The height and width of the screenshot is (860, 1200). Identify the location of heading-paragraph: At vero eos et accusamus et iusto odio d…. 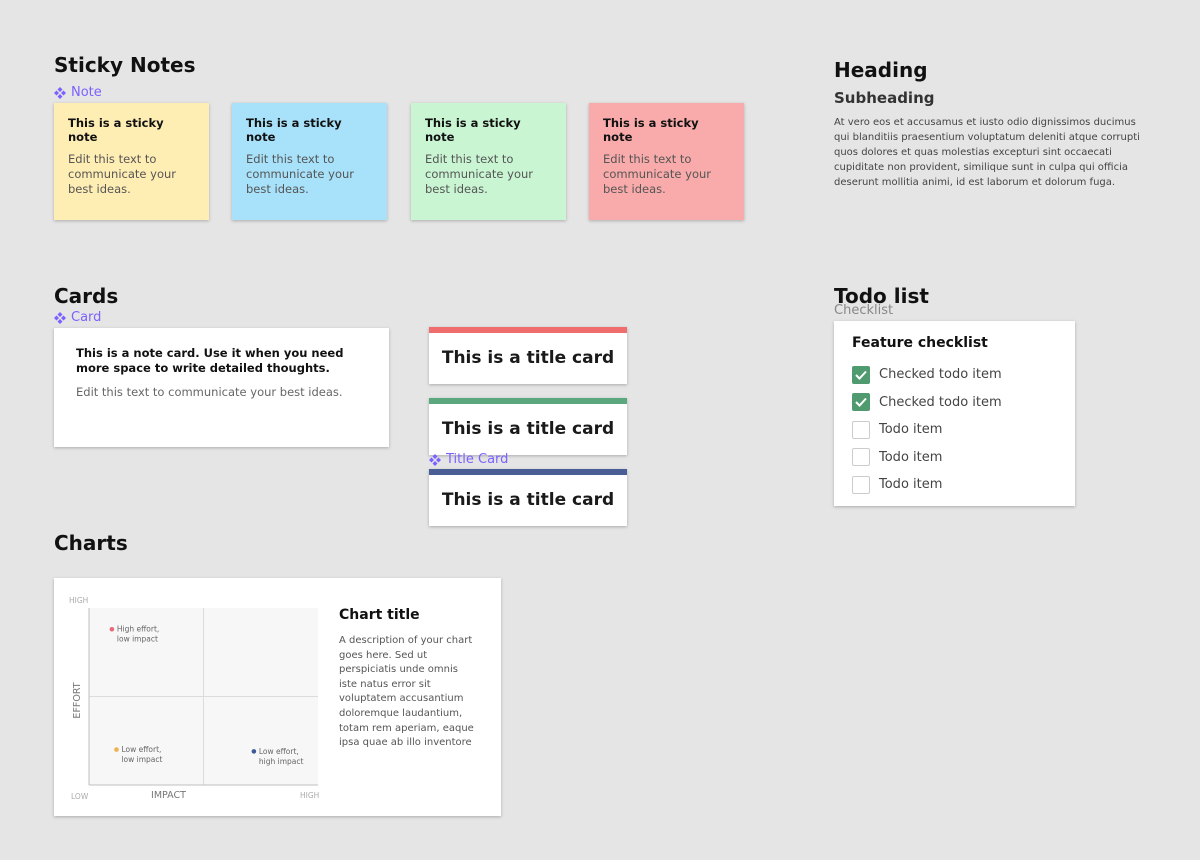
(987, 152).